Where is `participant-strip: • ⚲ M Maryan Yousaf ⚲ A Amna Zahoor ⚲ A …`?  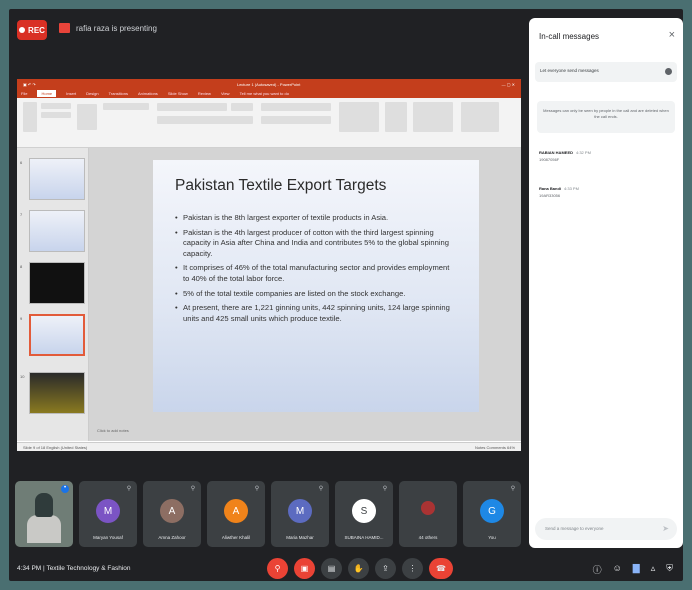
participant-strip: • ⚲ M Maryan Yousaf ⚲ A Amna Zahoor ⚲ A … is located at coordinates (268, 515).